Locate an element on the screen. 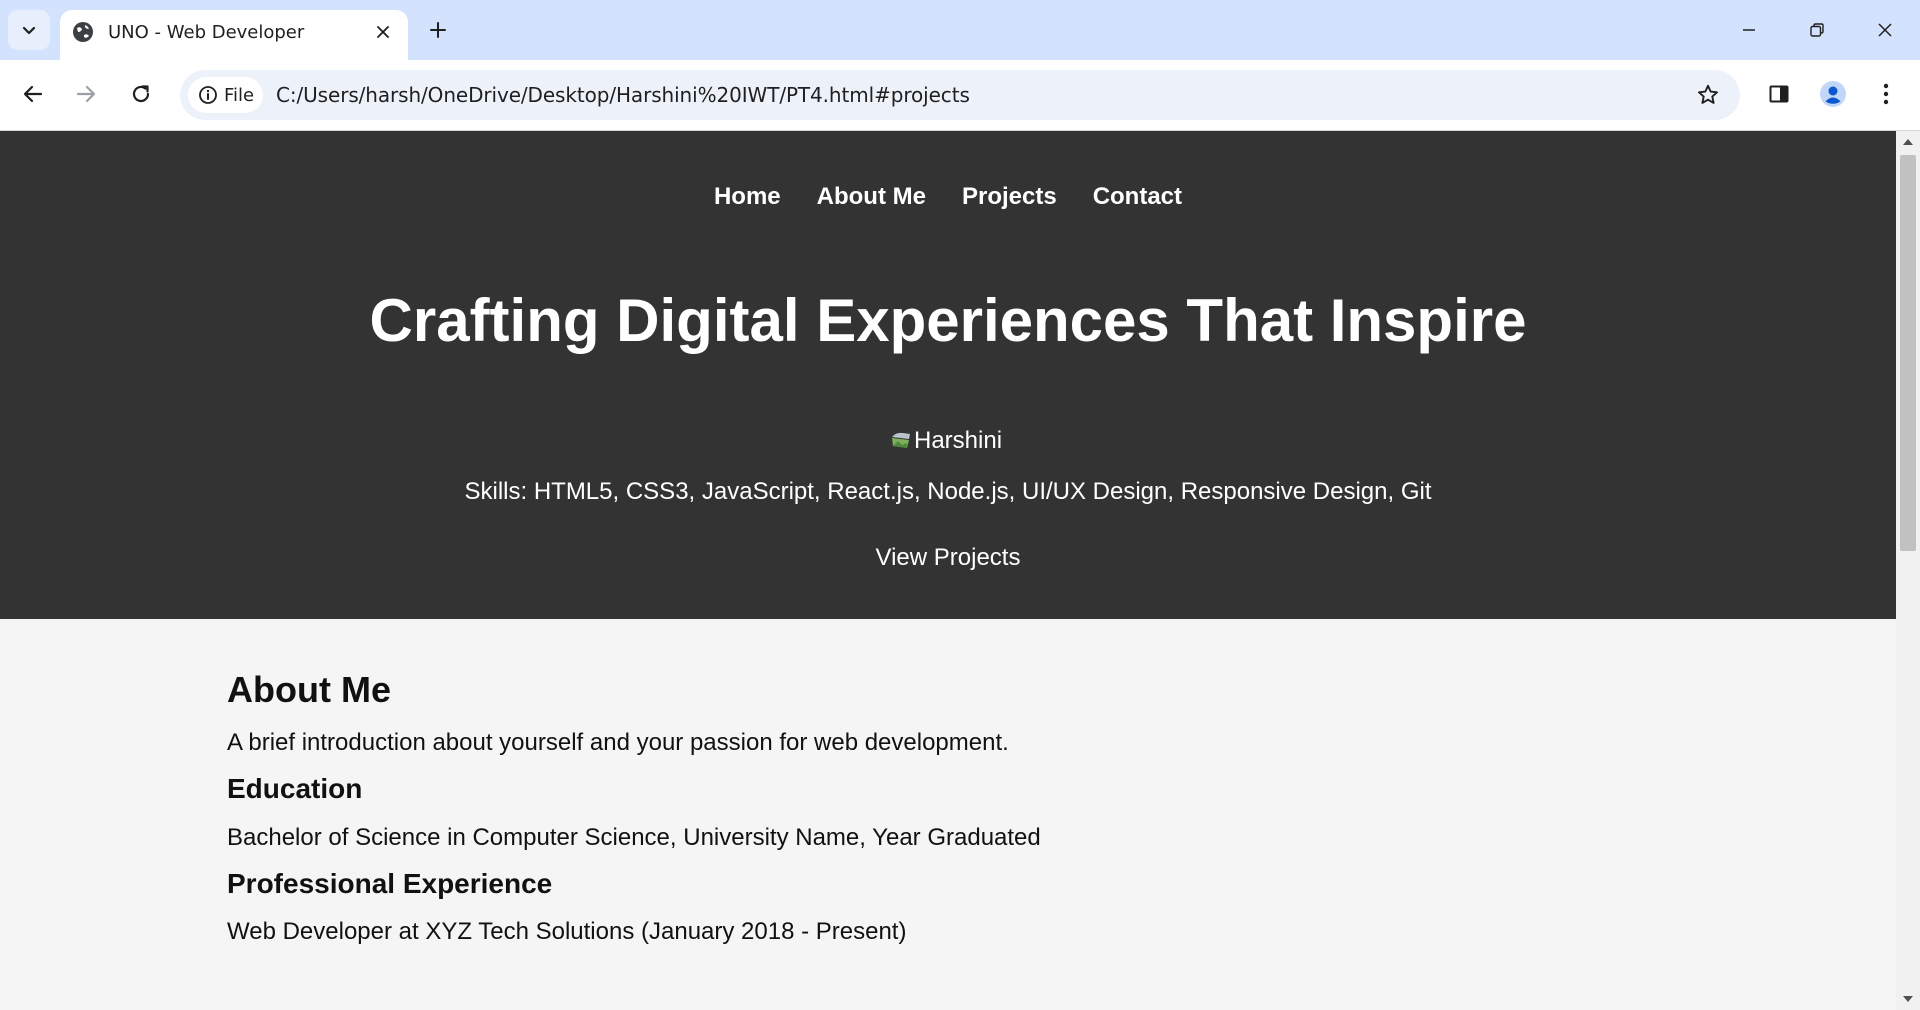 The image size is (1920, 1010). chevron-down-icon is located at coordinates (29, 30).